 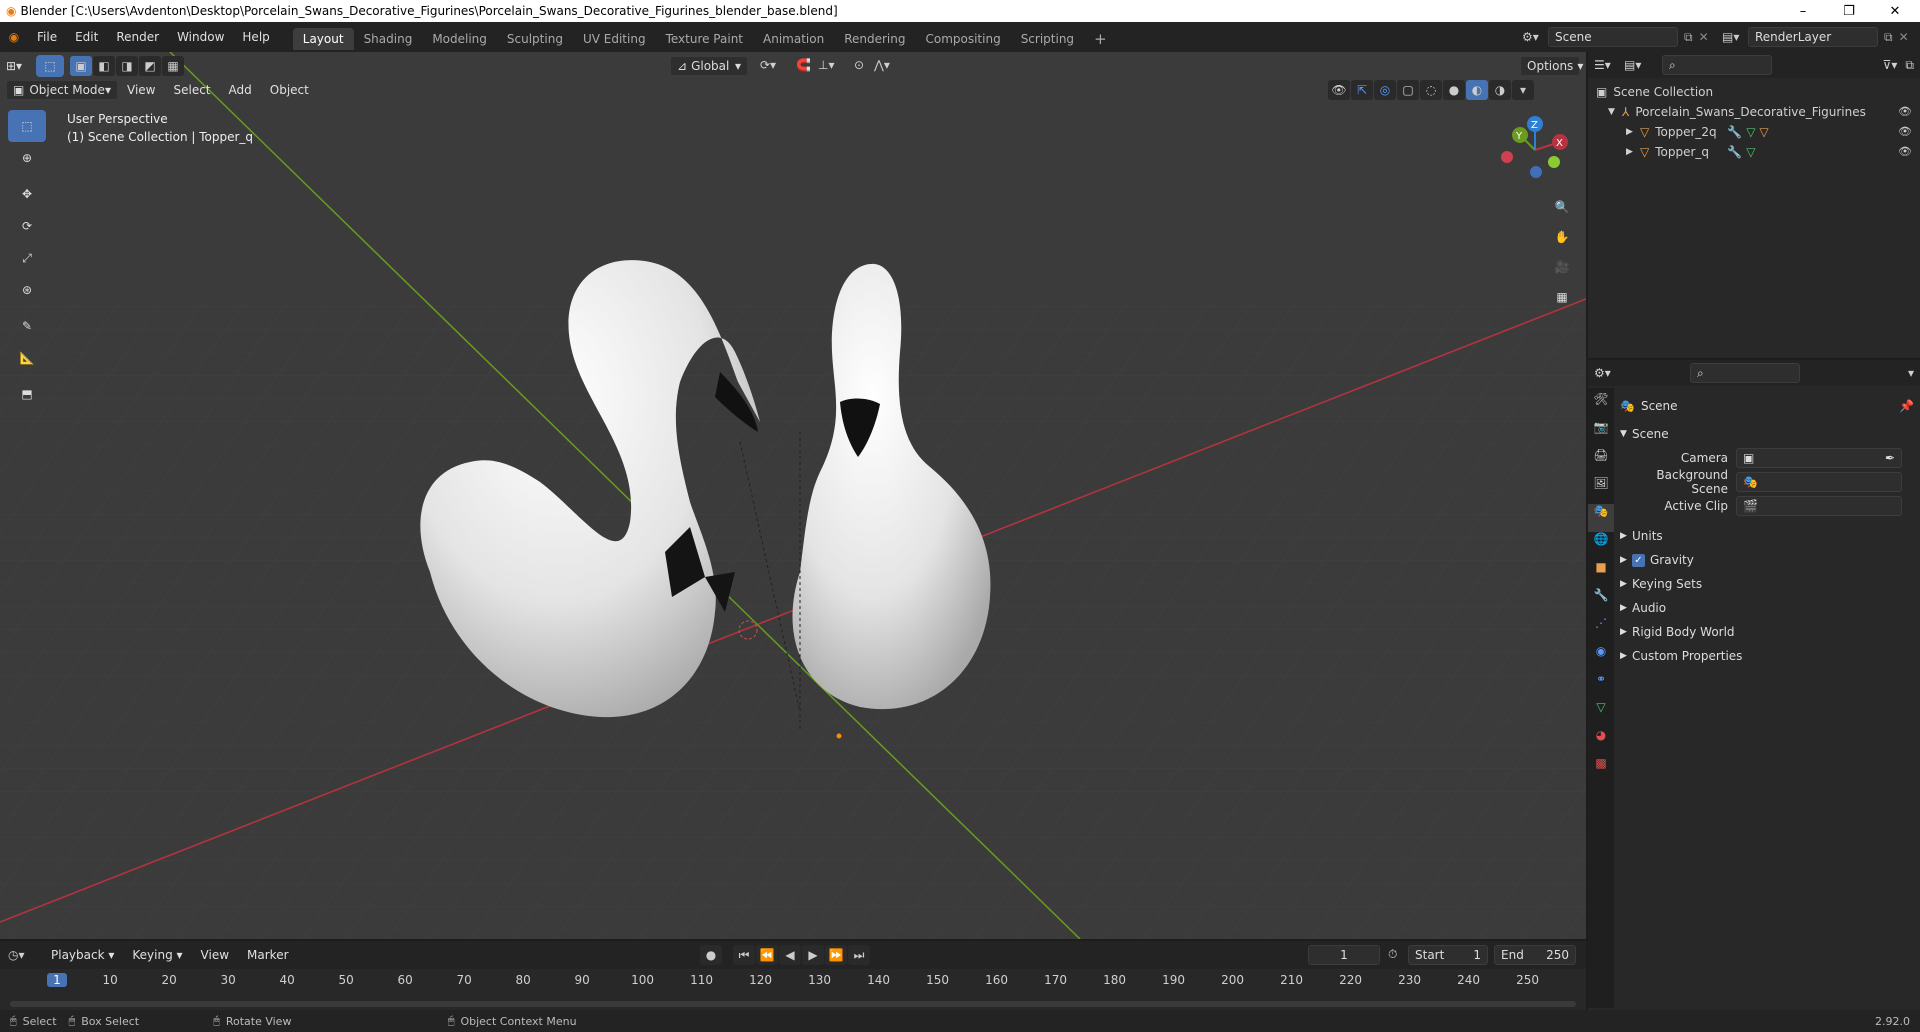 What do you see at coordinates (215, 955) in the screenshot?
I see `timeline-menu-view: View` at bounding box center [215, 955].